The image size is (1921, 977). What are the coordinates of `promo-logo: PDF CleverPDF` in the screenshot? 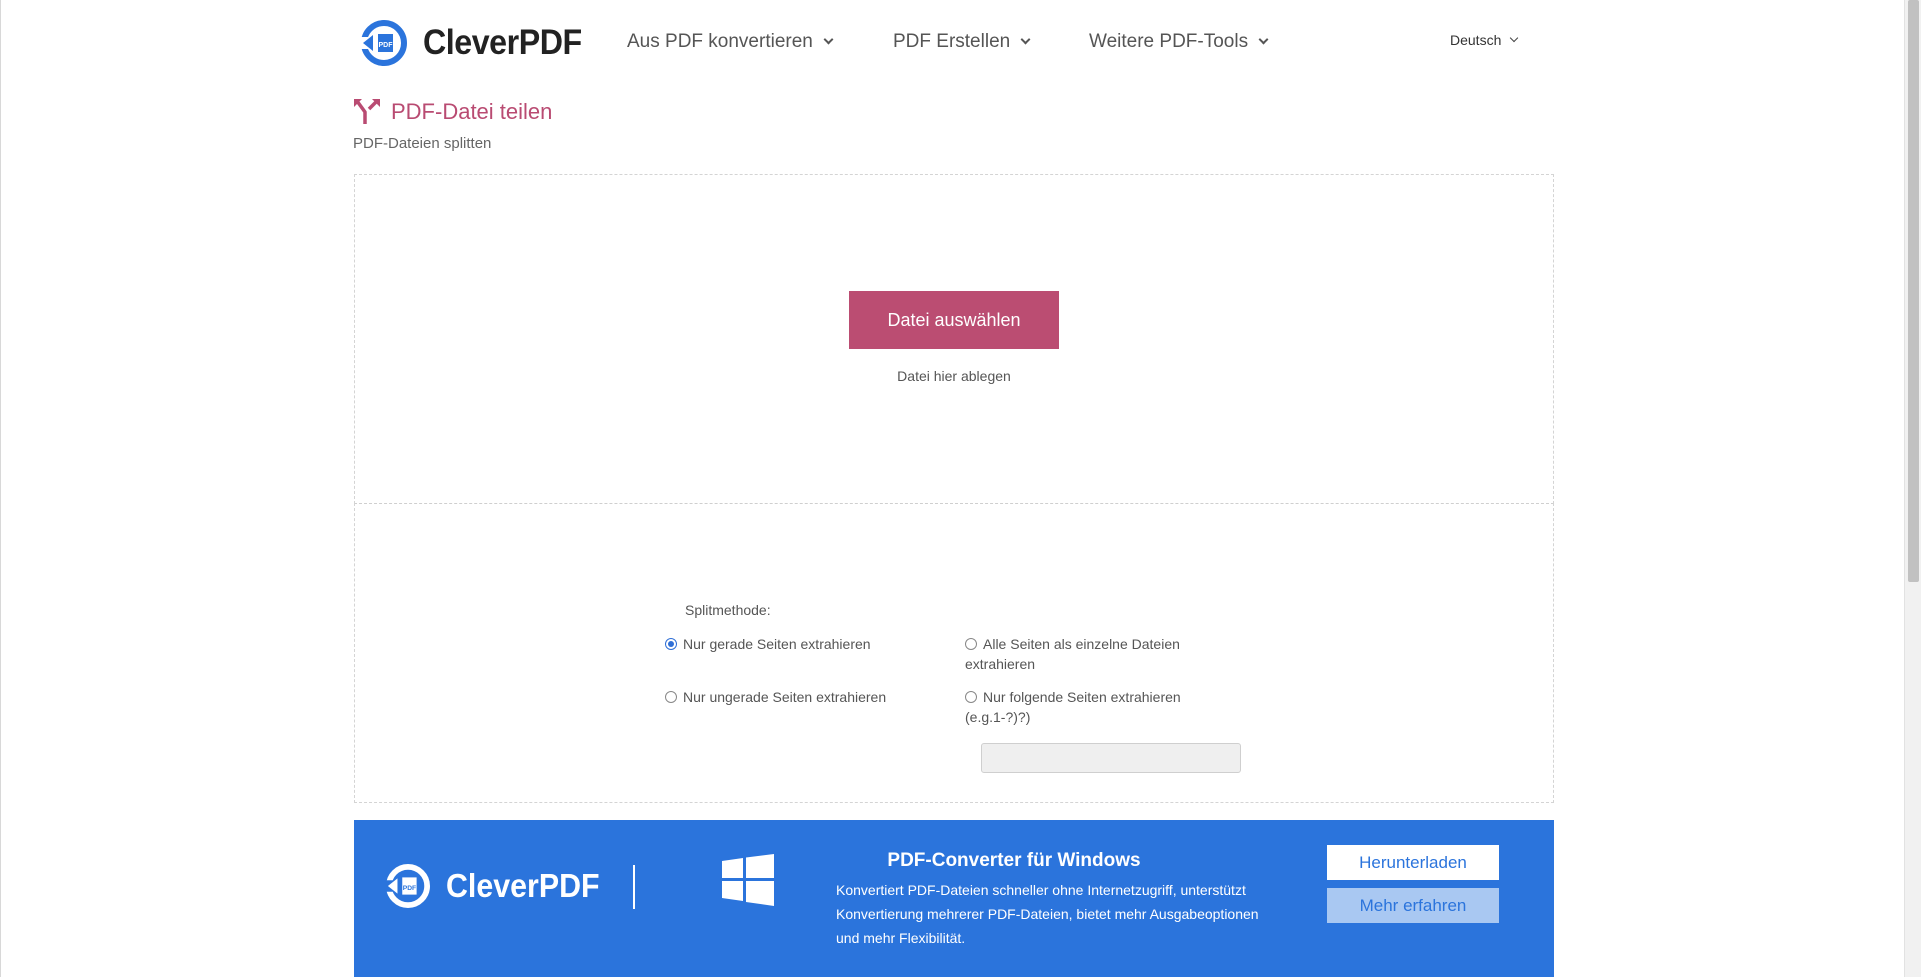 It's located at (499, 886).